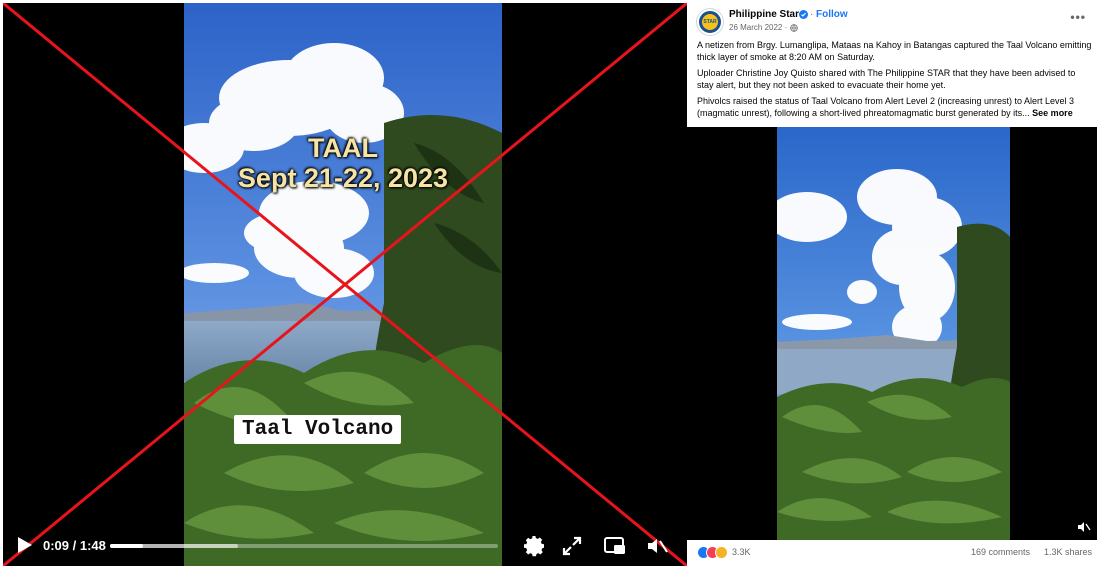 The height and width of the screenshot is (569, 1100). What do you see at coordinates (741, 552) in the screenshot?
I see `reactions-count: 3.3K` at bounding box center [741, 552].